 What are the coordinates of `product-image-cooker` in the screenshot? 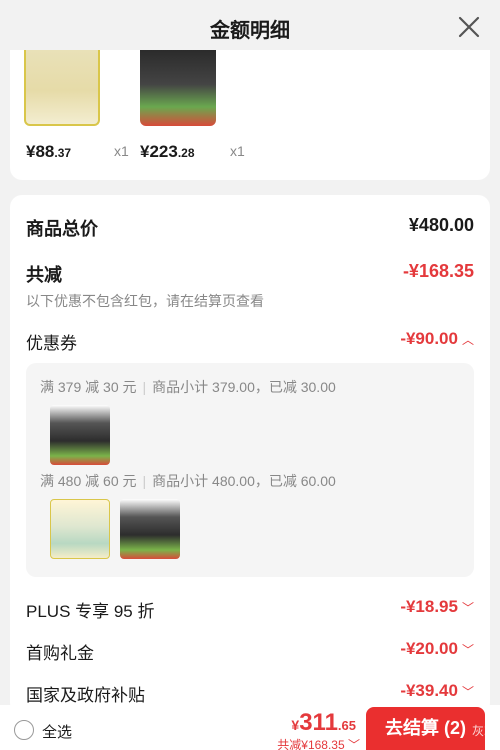 It's located at (178, 88).